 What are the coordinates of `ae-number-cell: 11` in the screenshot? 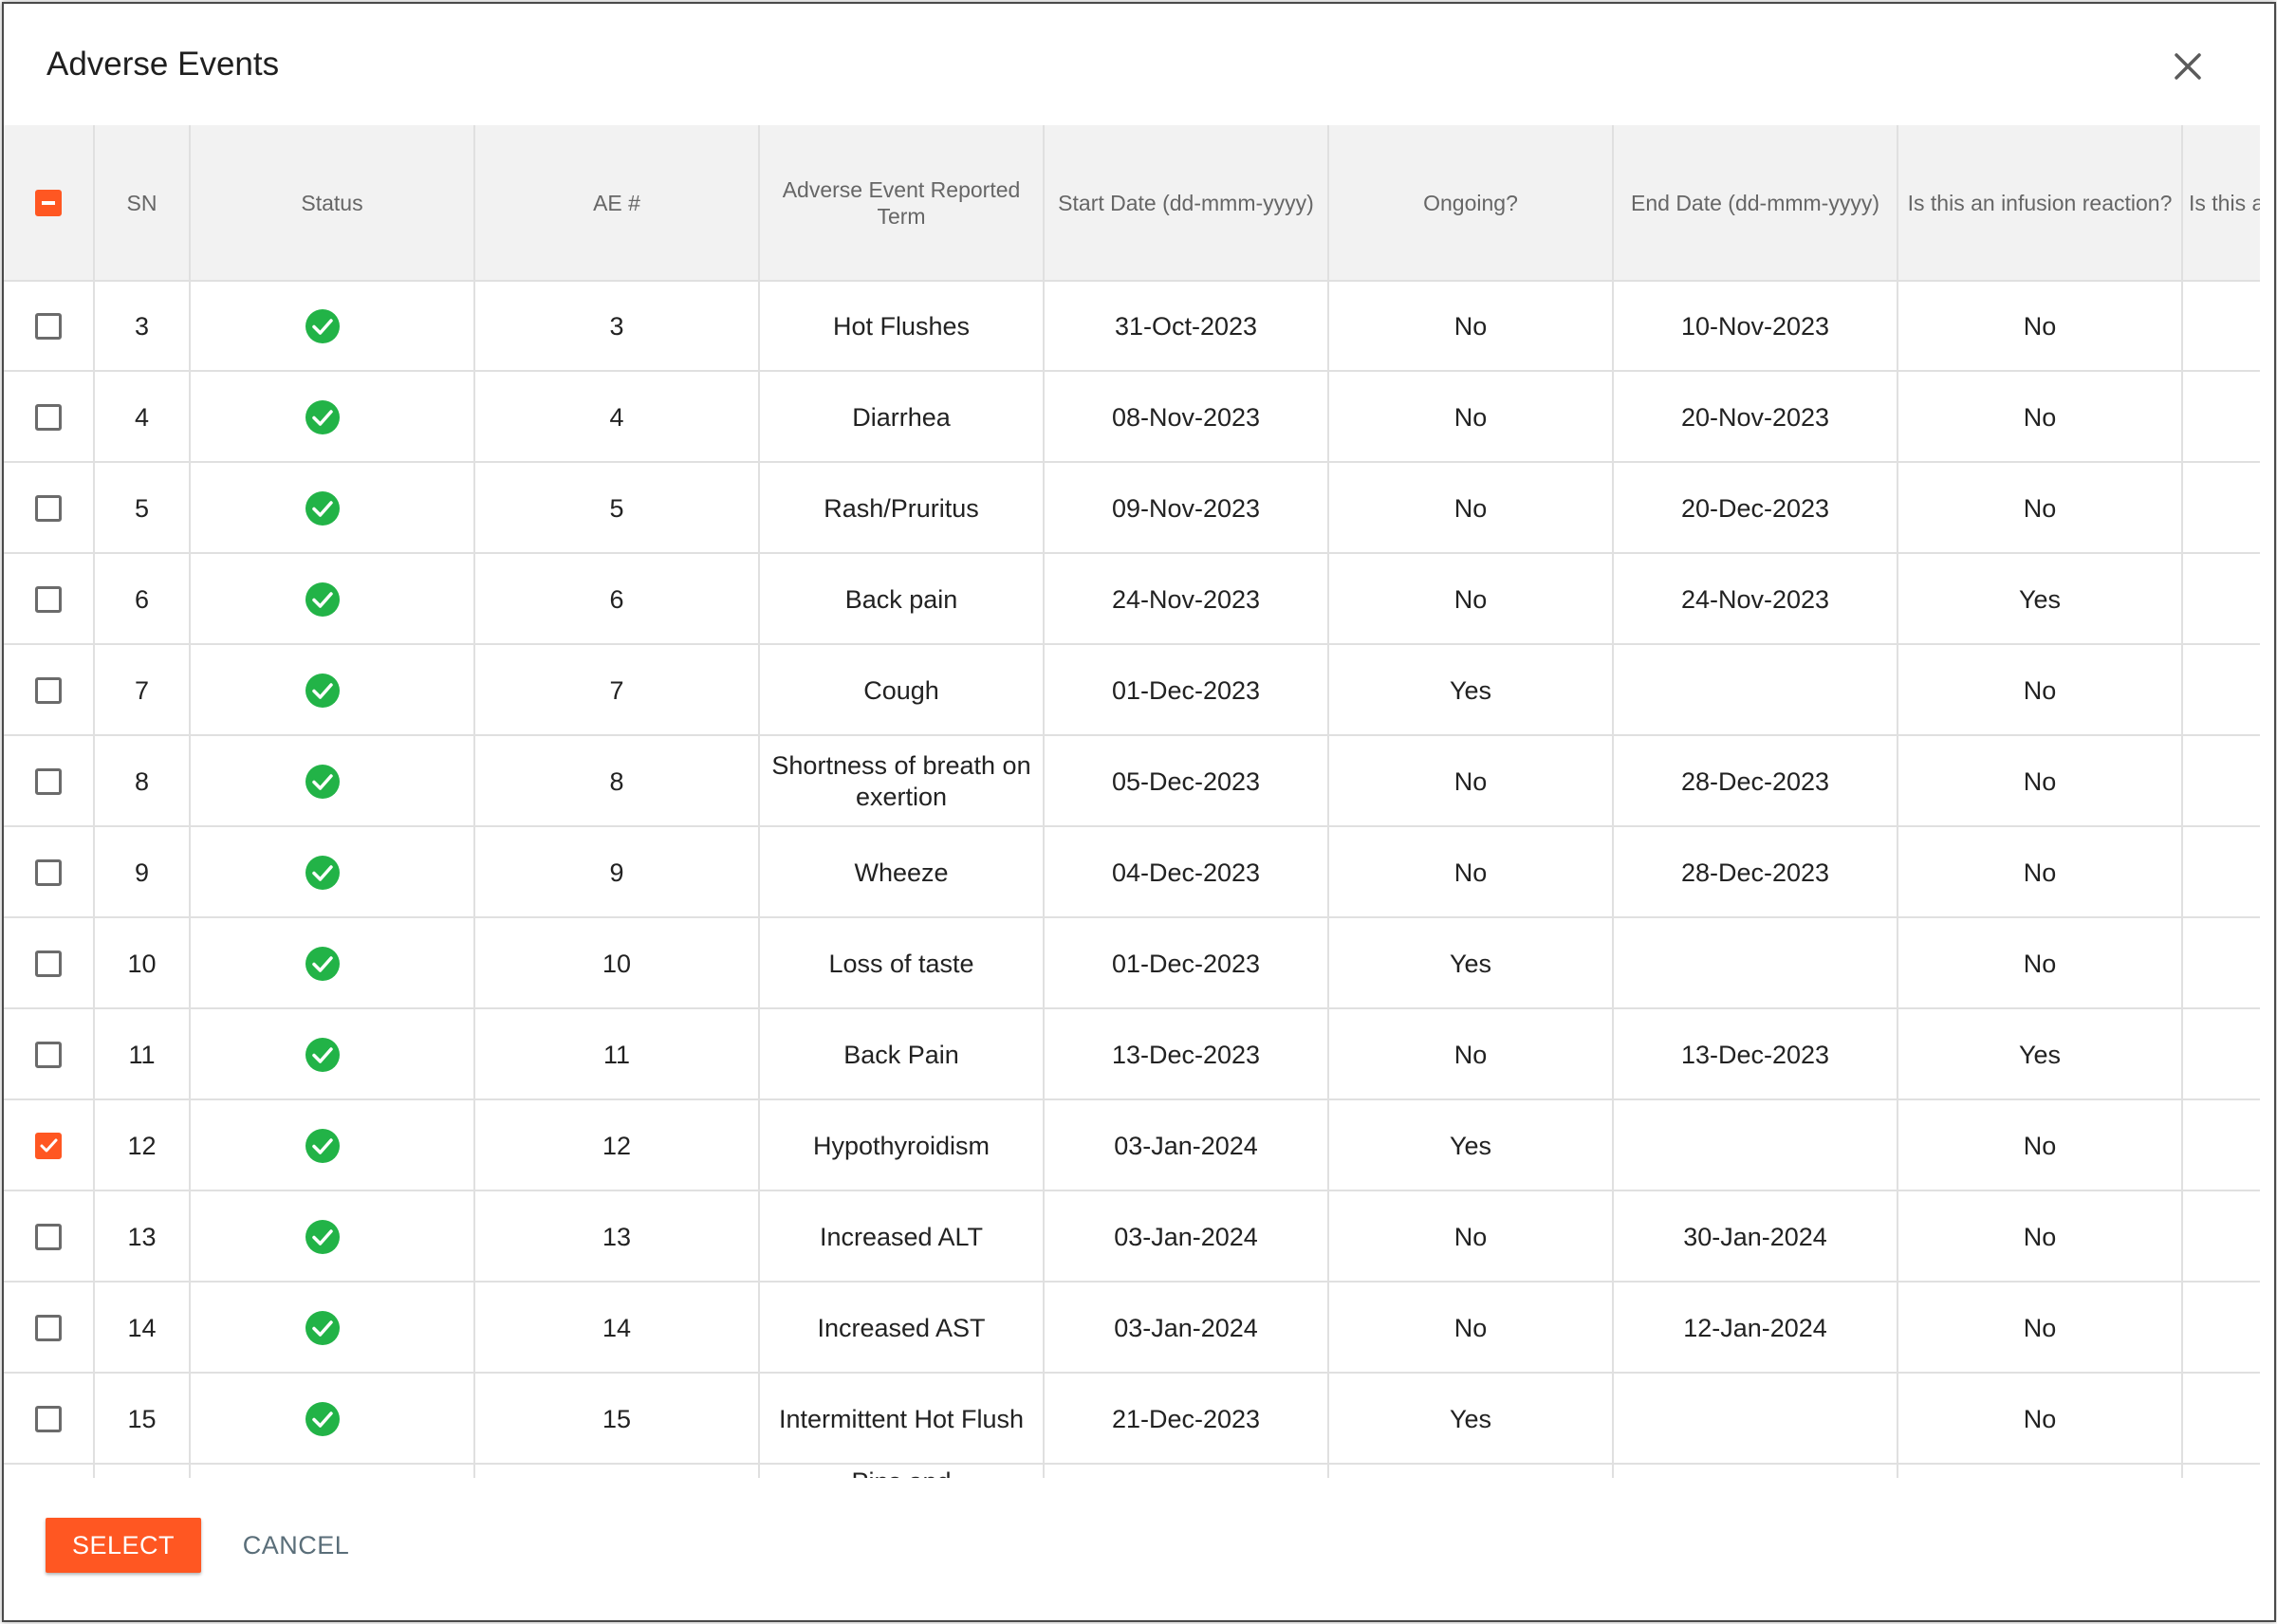 It's located at (617, 1055).